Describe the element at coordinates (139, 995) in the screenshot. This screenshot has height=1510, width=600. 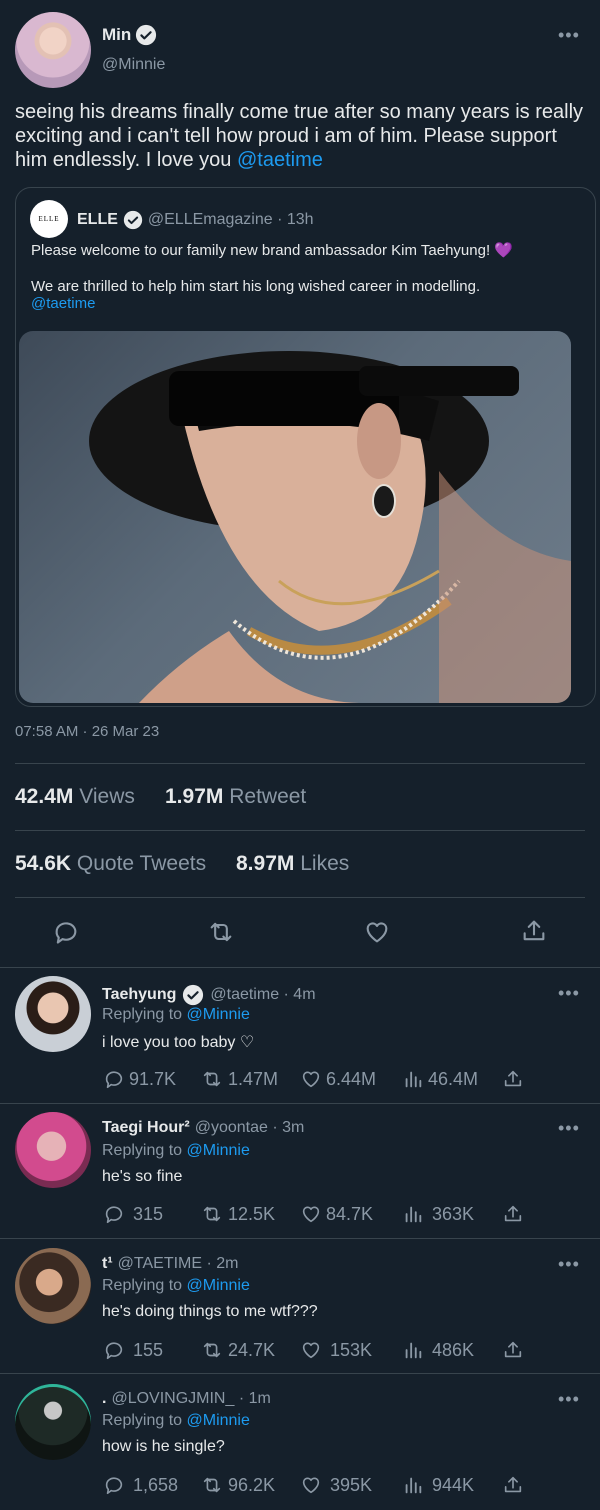
I see `reply-display-name: Taehyung` at that location.